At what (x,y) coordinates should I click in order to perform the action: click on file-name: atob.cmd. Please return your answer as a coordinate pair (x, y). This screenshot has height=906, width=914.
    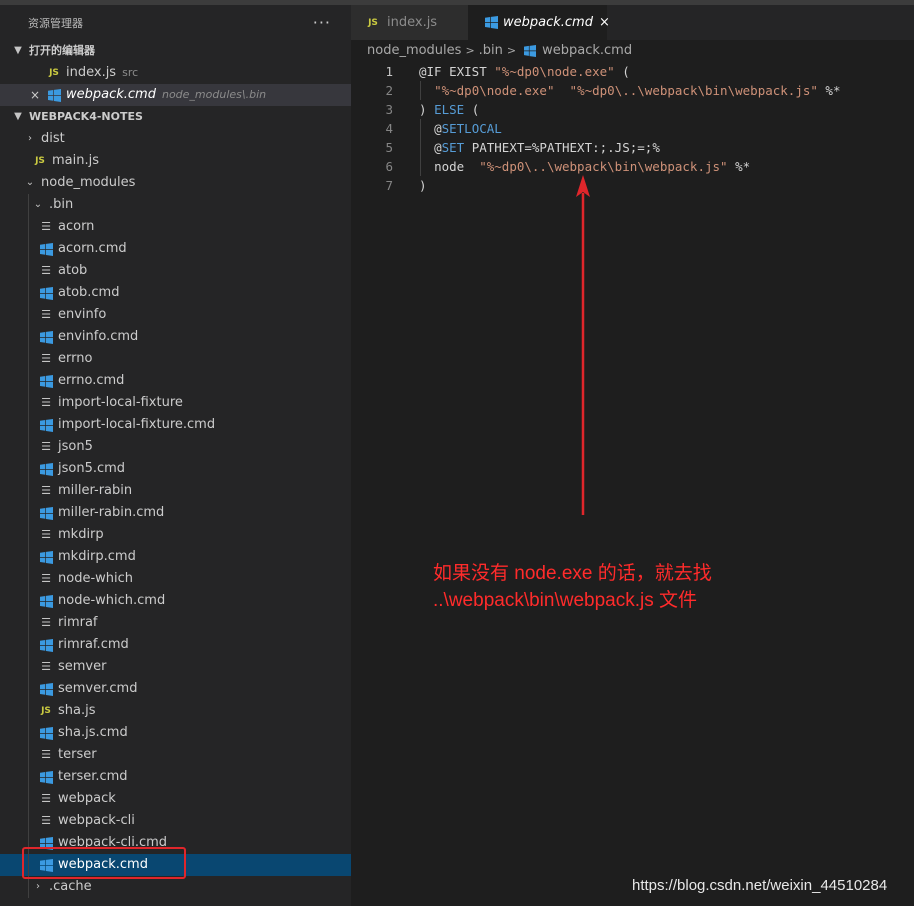
    Looking at the image, I should click on (89, 292).